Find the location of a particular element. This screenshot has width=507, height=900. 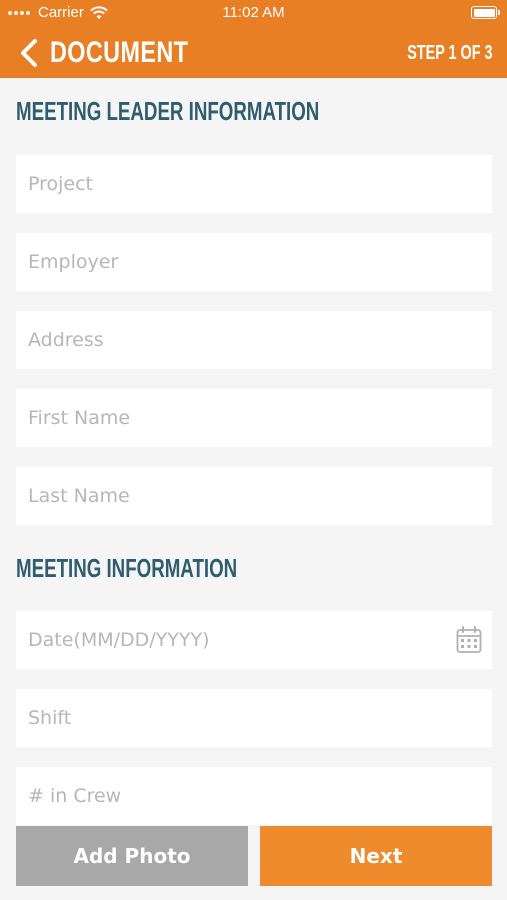

bottom-actions: Add Photo Next is located at coordinates (253, 856).